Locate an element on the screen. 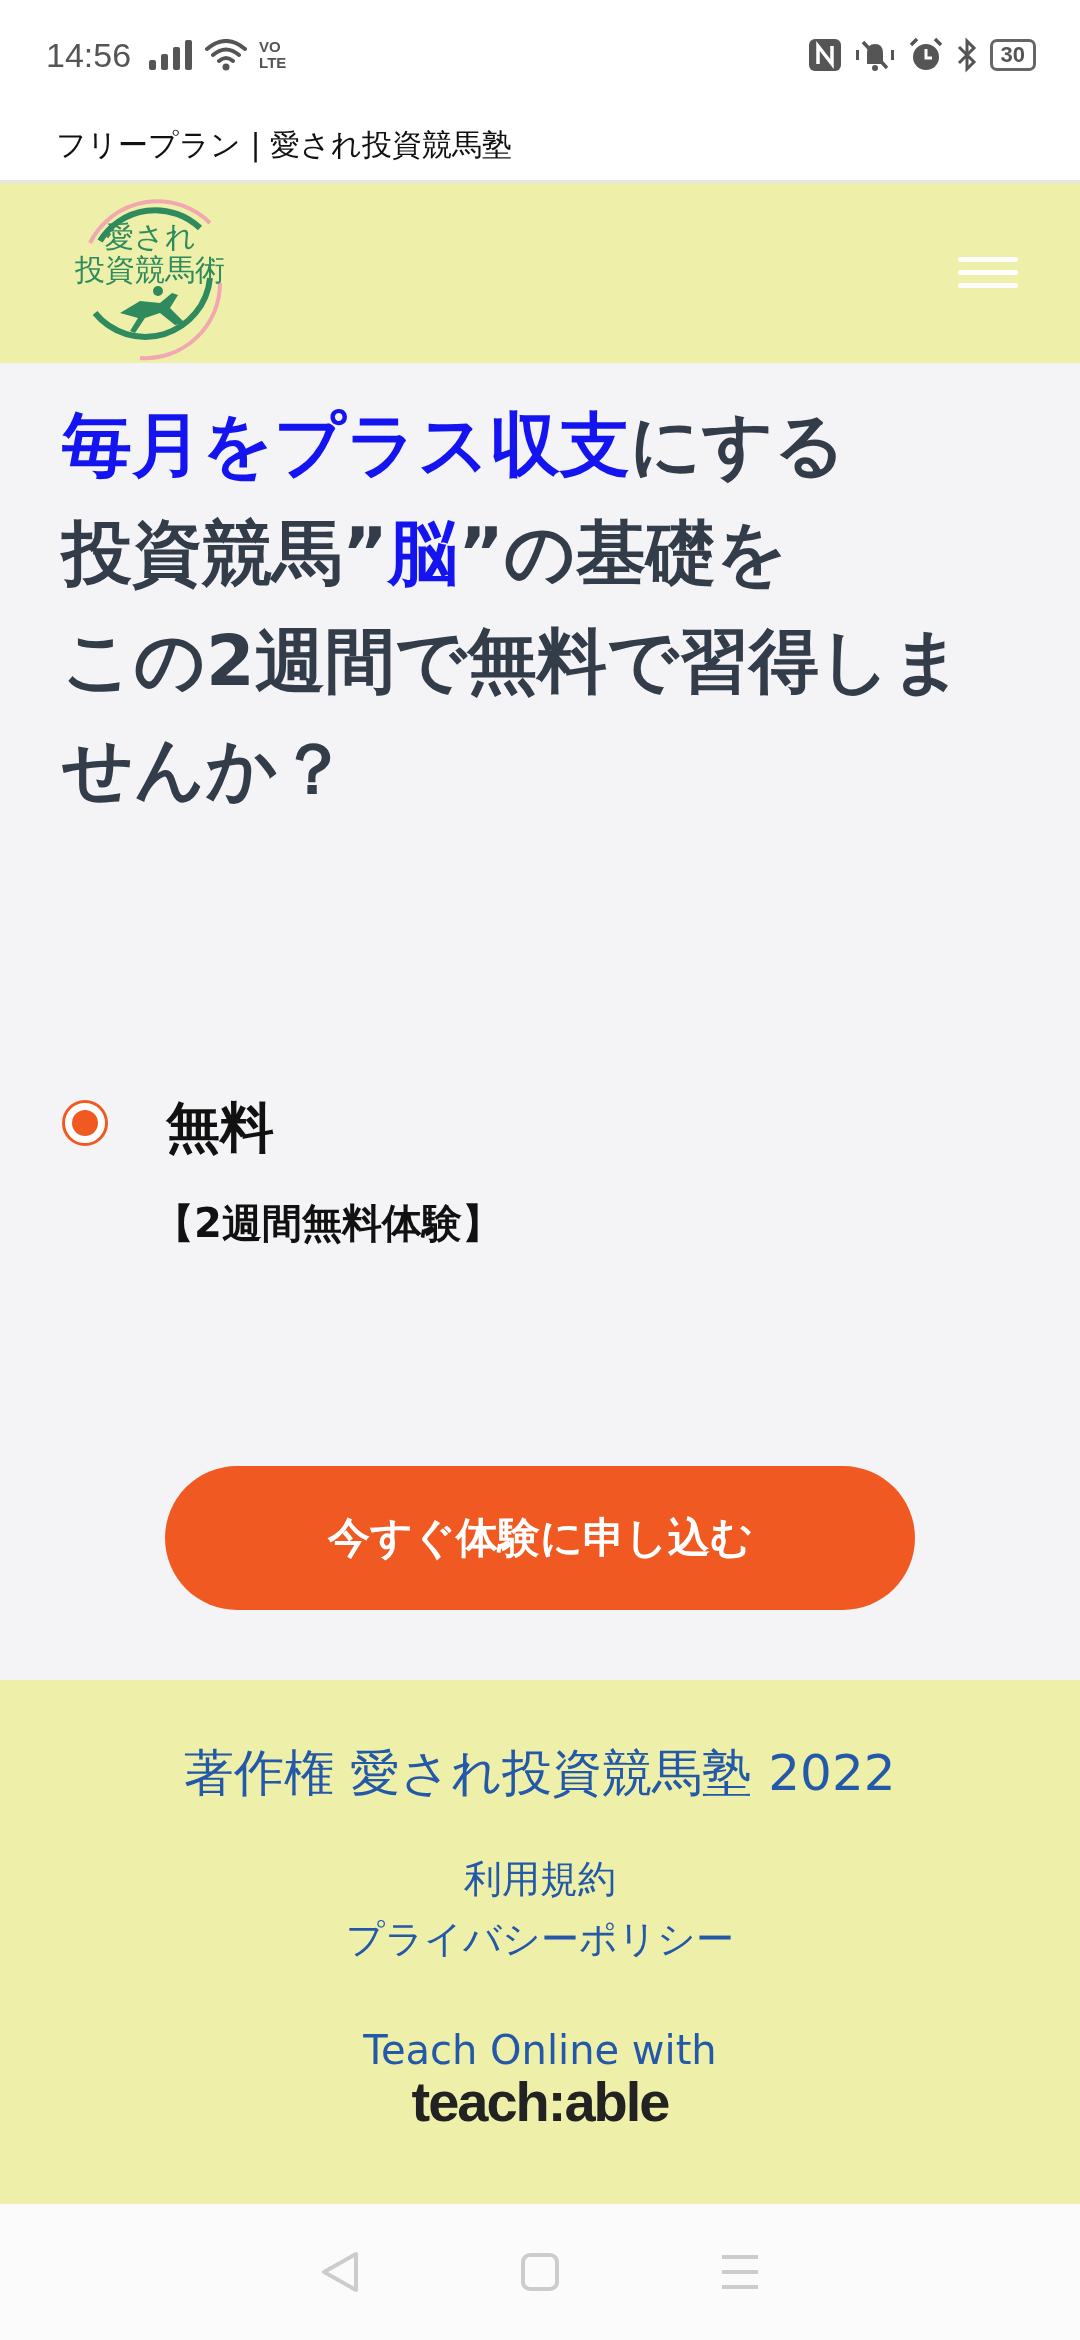 The height and width of the screenshot is (2340, 1080). recents-icon is located at coordinates (739, 2272).